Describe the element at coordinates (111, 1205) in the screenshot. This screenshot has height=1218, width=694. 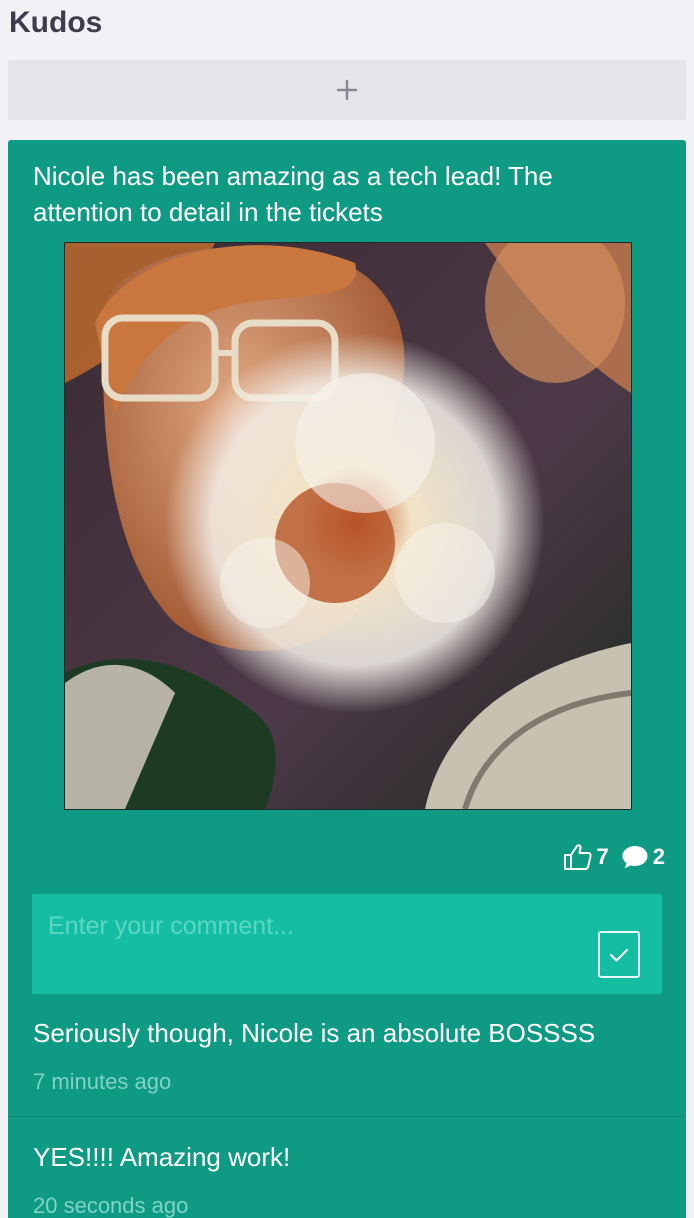
I see `comment-timestamp: 20 seconds ago` at that location.